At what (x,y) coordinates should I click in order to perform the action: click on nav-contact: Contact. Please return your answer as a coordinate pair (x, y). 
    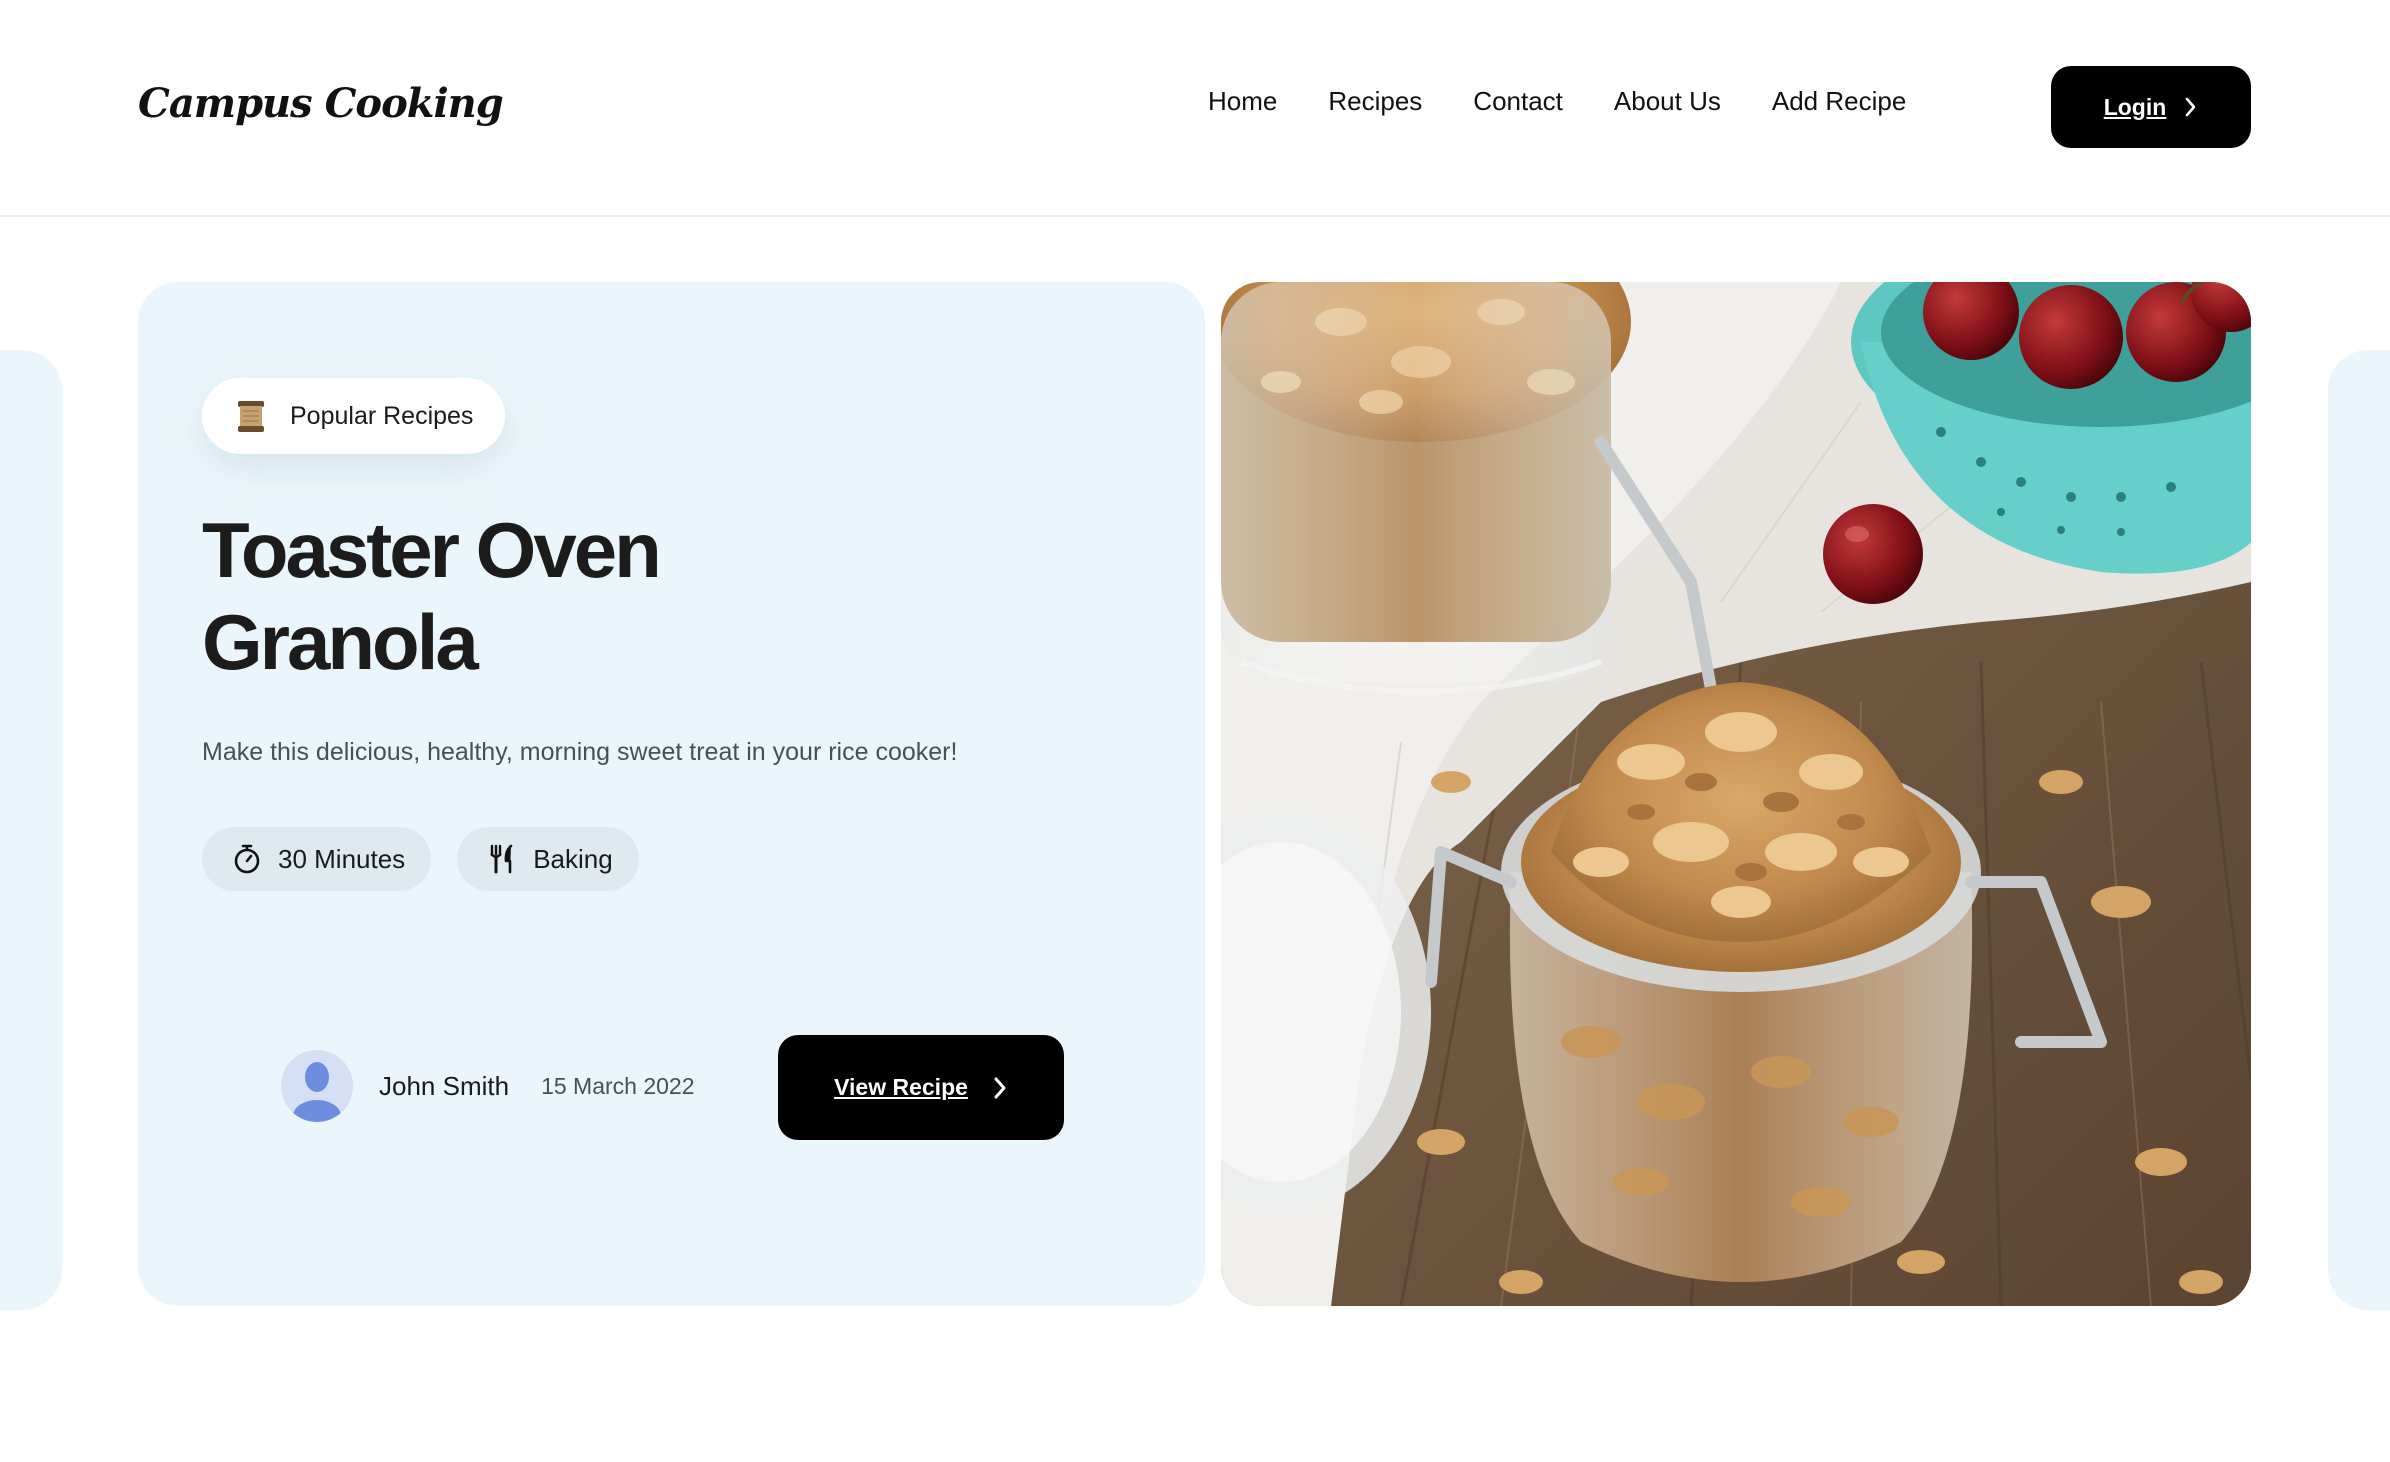
    Looking at the image, I should click on (1518, 101).